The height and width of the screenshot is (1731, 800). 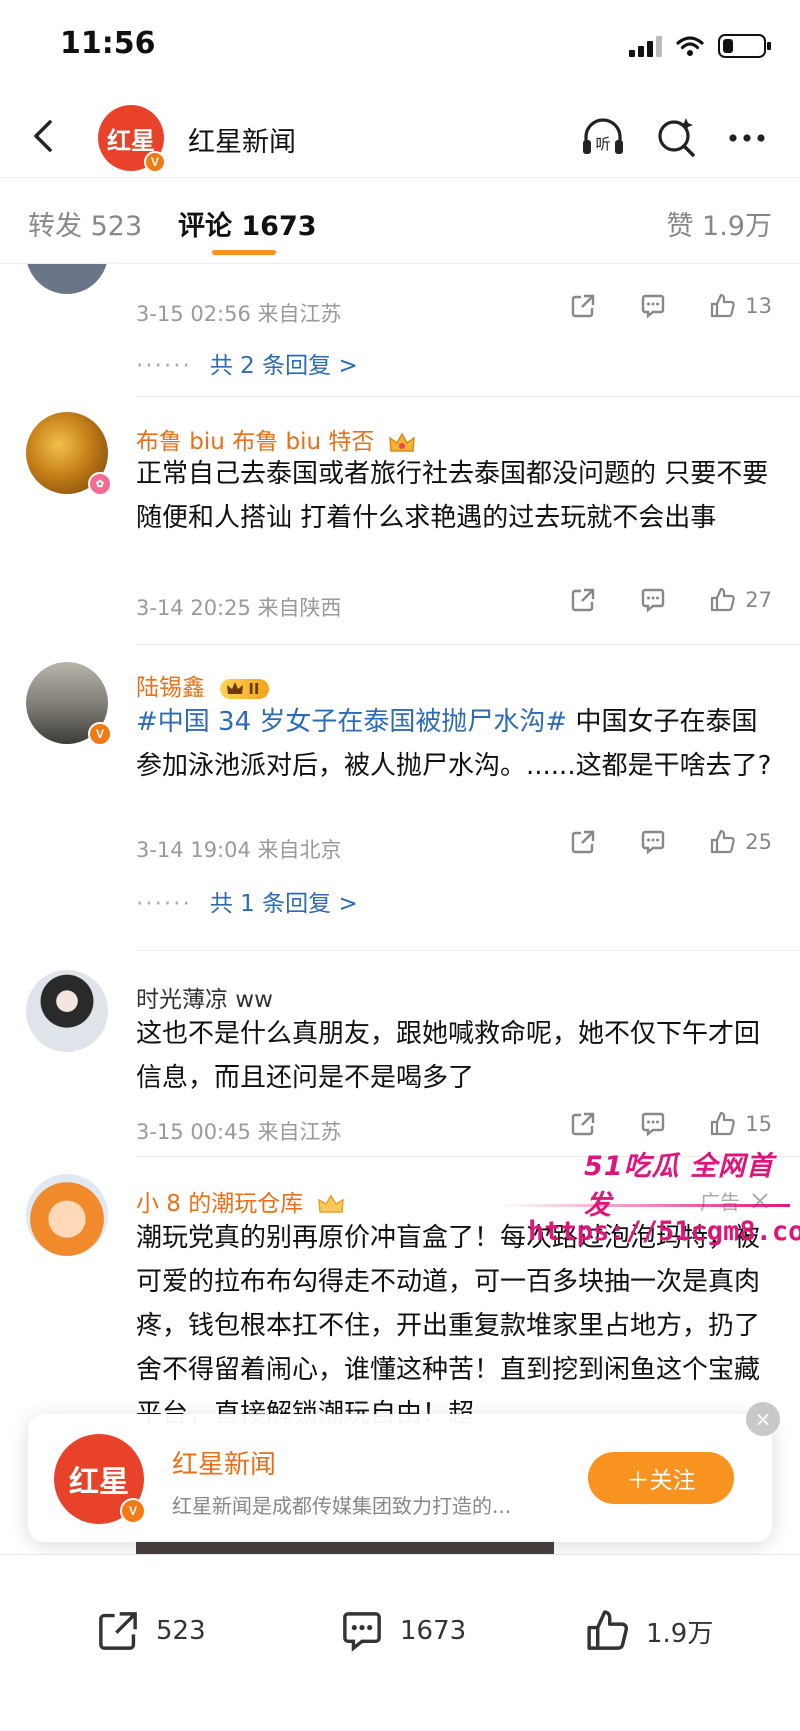 What do you see at coordinates (448, 1056) in the screenshot?
I see `comment-text: 这也不是什么真朋友，跟她喊救命呢，她不仅下午才回信息，而且还问是不是喝多了` at bounding box center [448, 1056].